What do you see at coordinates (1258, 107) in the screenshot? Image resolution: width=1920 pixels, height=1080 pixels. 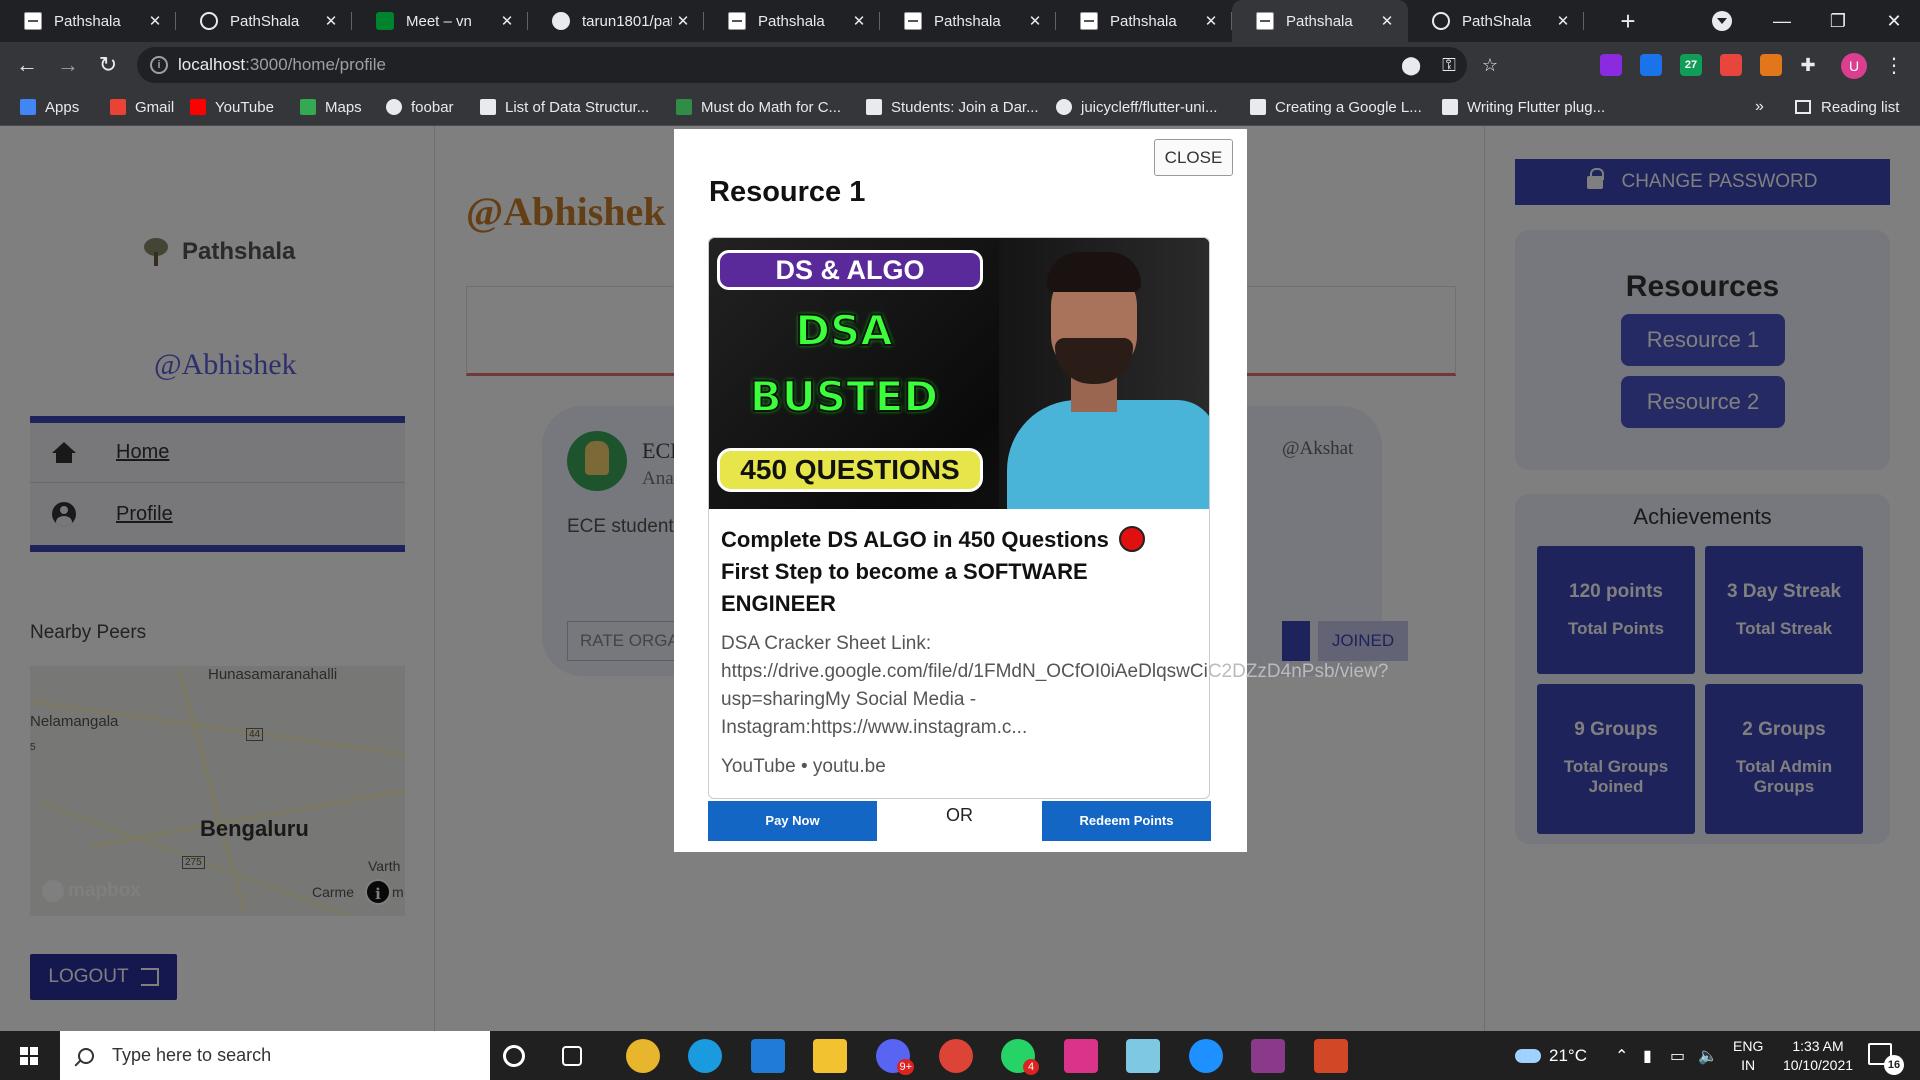 I see `medium-dots-icon` at bounding box center [1258, 107].